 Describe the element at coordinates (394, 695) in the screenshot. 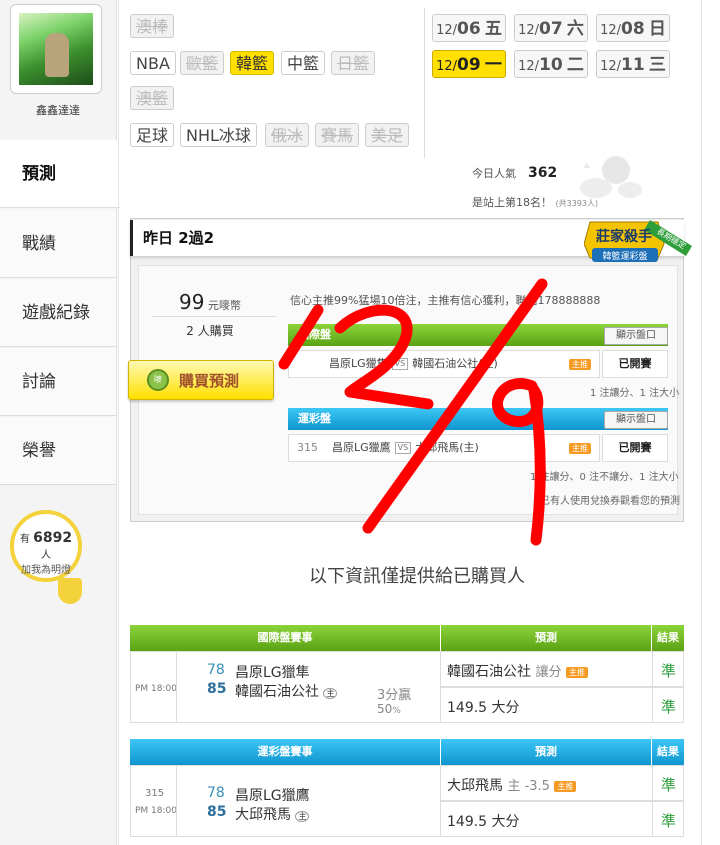

I see `win-margin: 3分贏` at that location.